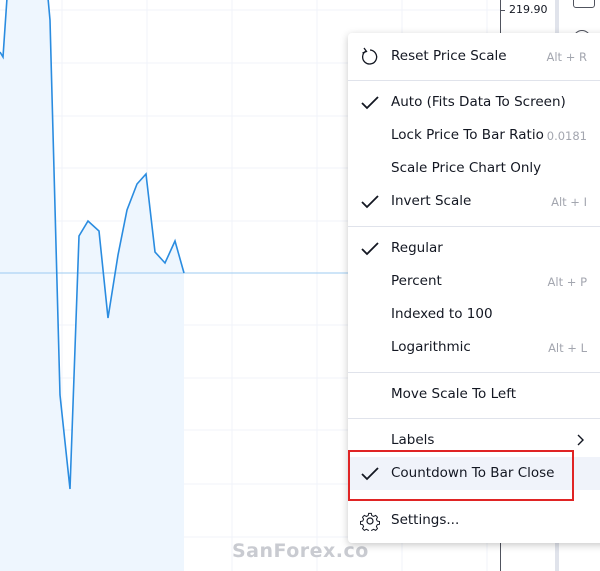 This screenshot has height=571, width=600. What do you see at coordinates (370, 57) in the screenshot?
I see `reset-icon` at bounding box center [370, 57].